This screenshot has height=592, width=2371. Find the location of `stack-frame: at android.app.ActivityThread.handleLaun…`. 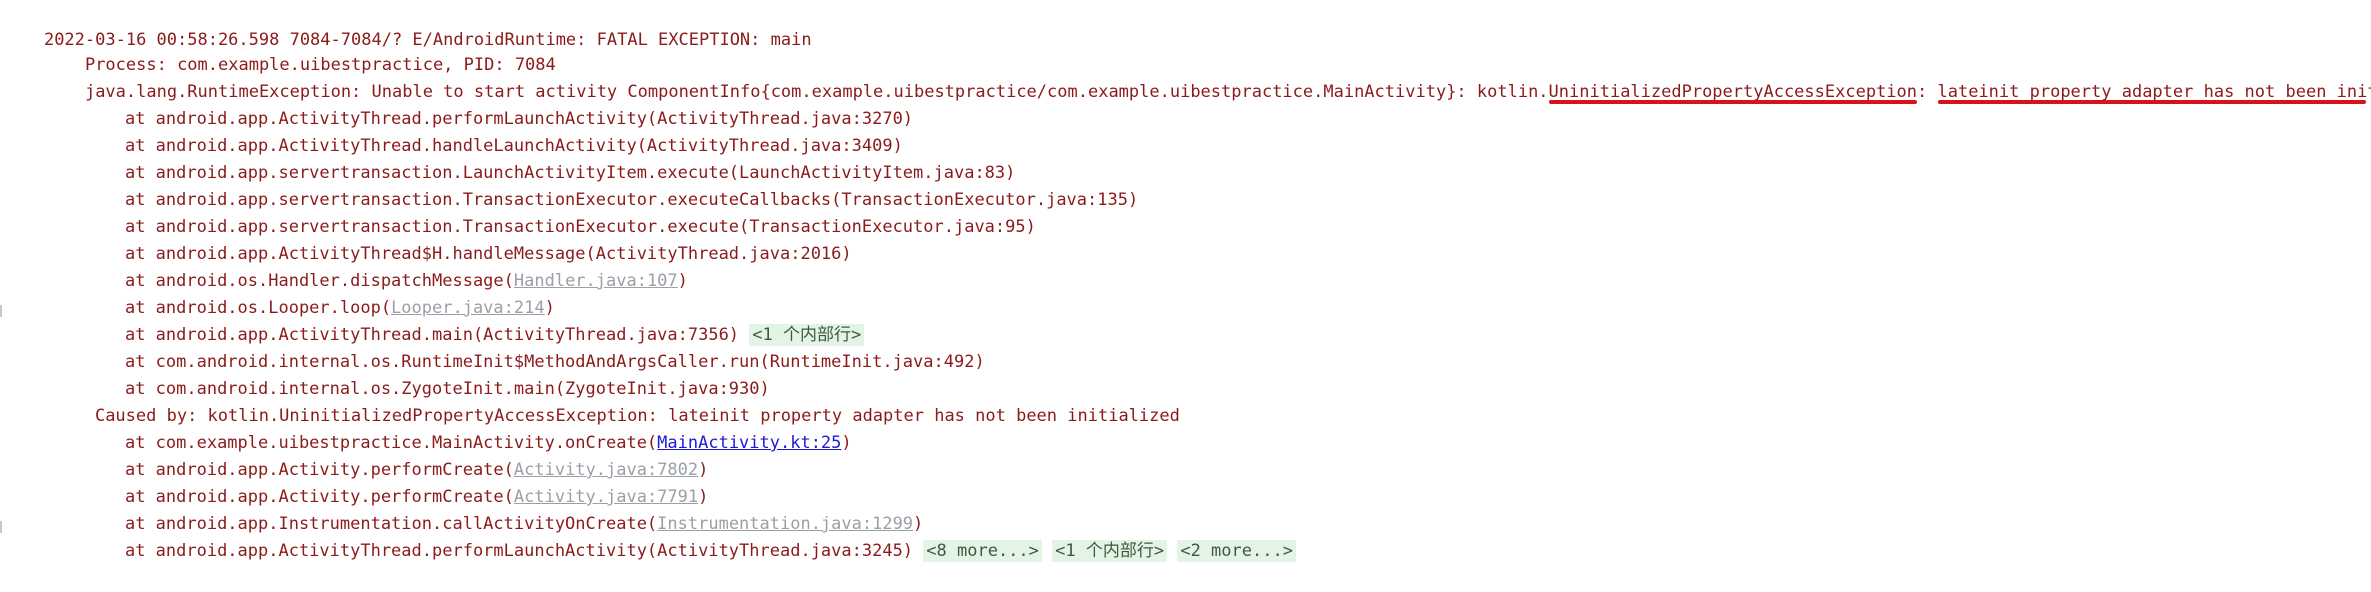

stack-frame: at android.app.ActivityThread.handleLaun… is located at coordinates (451, 119).